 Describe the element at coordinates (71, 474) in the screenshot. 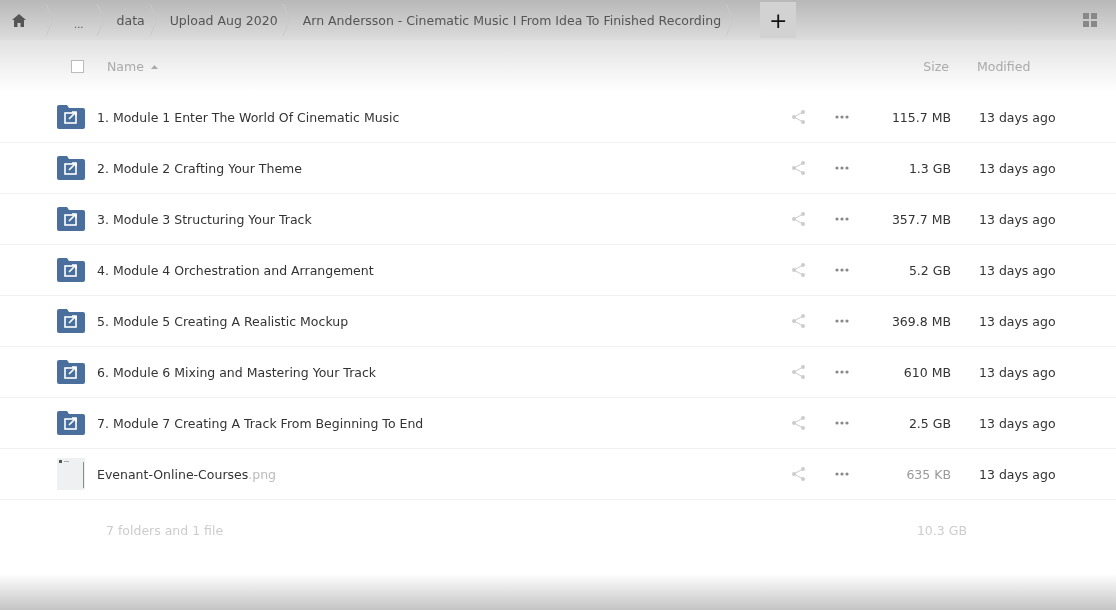

I see `image-thumbnail` at that location.